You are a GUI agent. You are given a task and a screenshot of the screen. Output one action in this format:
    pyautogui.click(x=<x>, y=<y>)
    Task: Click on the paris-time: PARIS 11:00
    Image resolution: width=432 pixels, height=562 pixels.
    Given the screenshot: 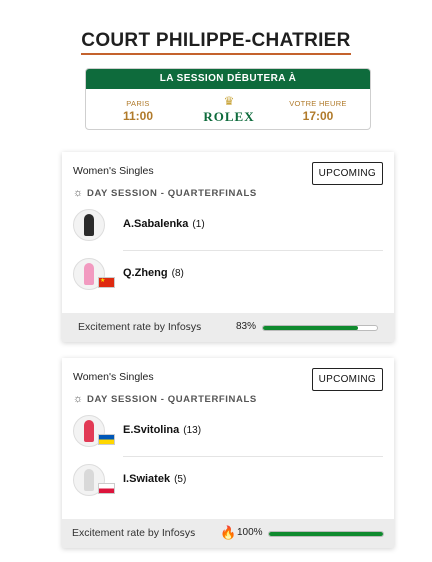 What is the action you would take?
    pyautogui.click(x=138, y=111)
    